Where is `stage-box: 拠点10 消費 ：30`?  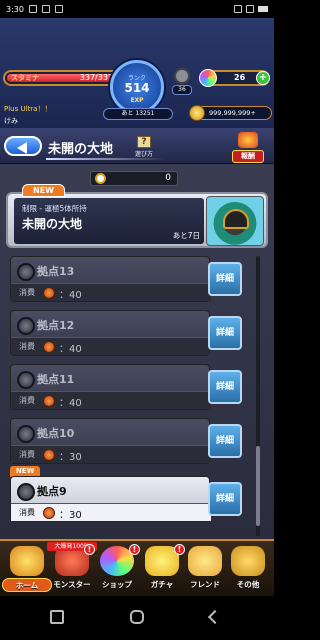 stage-box: 拠点10 消費 ：30 is located at coordinates (110, 441).